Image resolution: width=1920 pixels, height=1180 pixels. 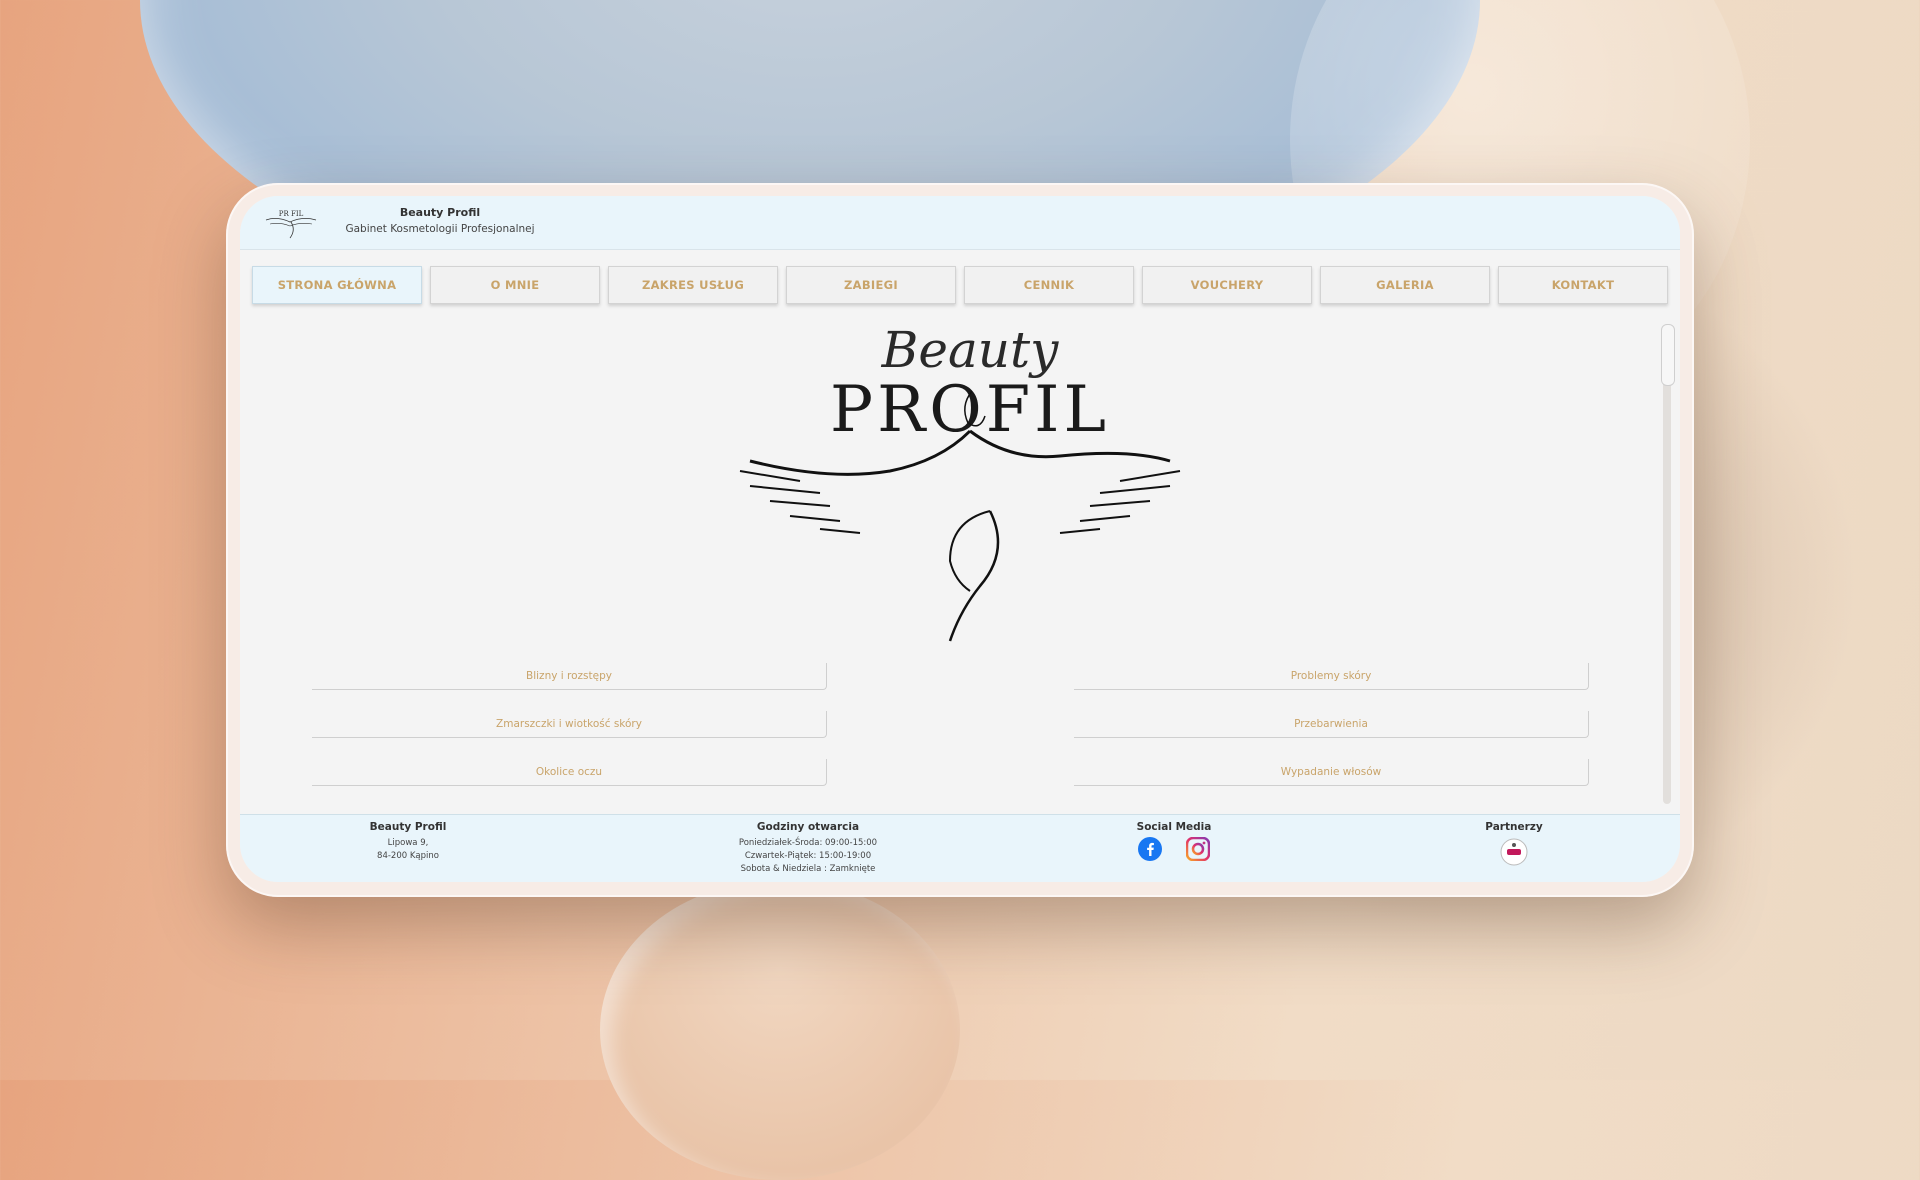 I want to click on nav-vouchers-button: VOUCHERY, so click(x=1227, y=285).